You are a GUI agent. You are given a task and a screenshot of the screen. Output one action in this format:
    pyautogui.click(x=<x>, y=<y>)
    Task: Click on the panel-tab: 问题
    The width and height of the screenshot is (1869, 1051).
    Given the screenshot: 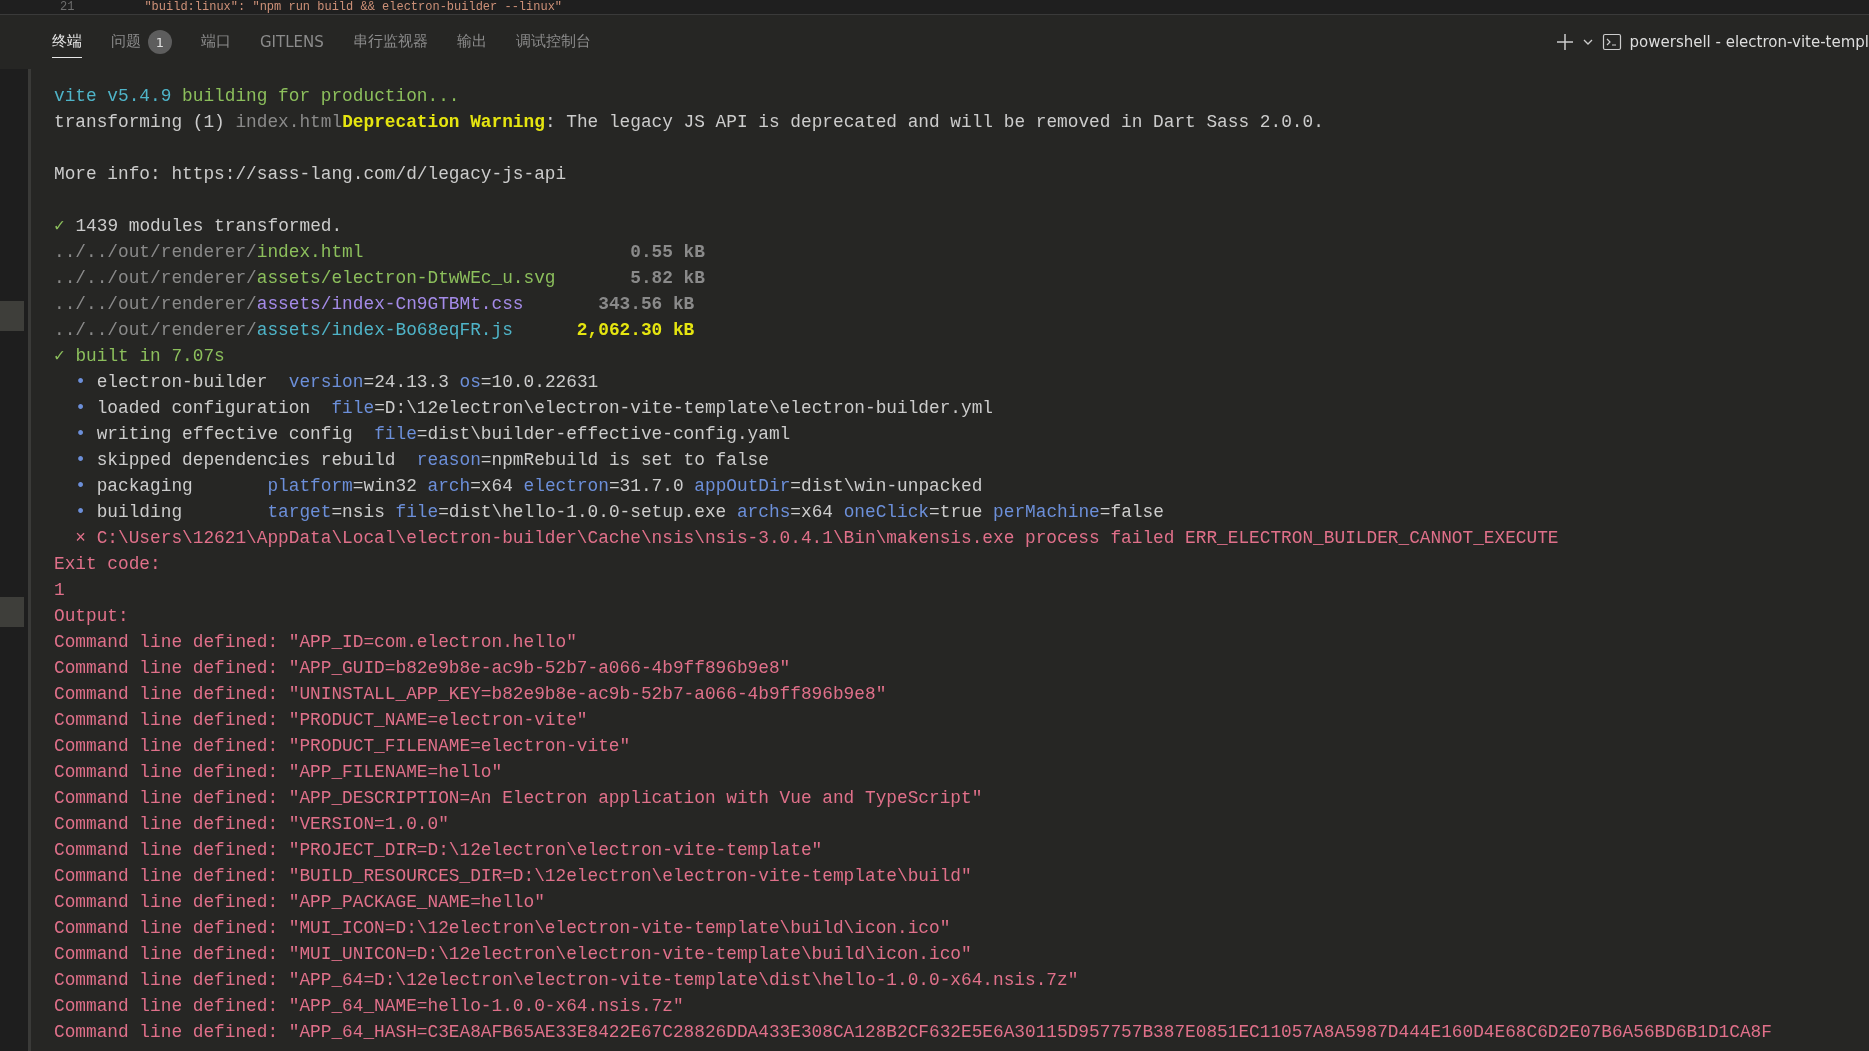 What is the action you would take?
    pyautogui.click(x=126, y=42)
    